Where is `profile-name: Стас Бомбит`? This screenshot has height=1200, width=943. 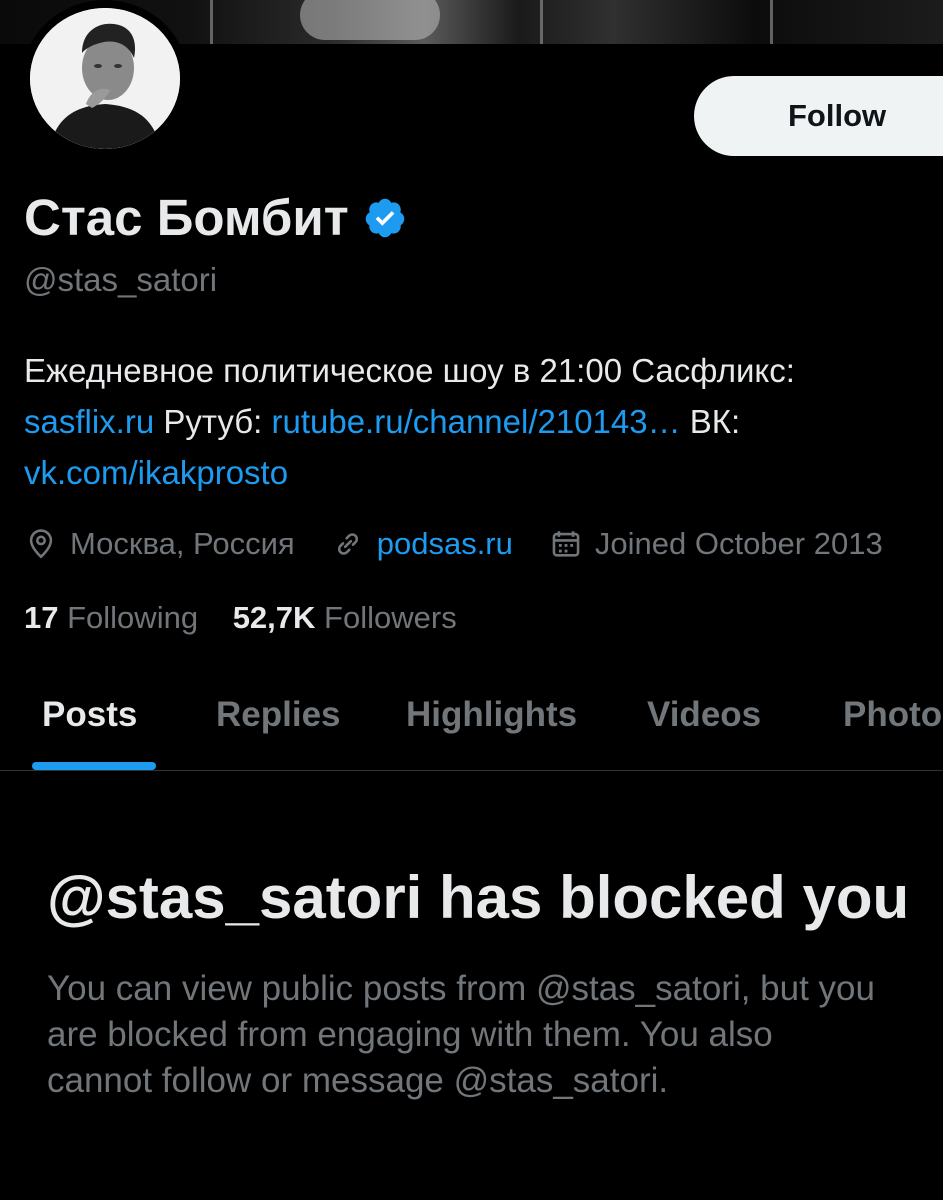
profile-name: Стас Бомбит is located at coordinates (215, 218).